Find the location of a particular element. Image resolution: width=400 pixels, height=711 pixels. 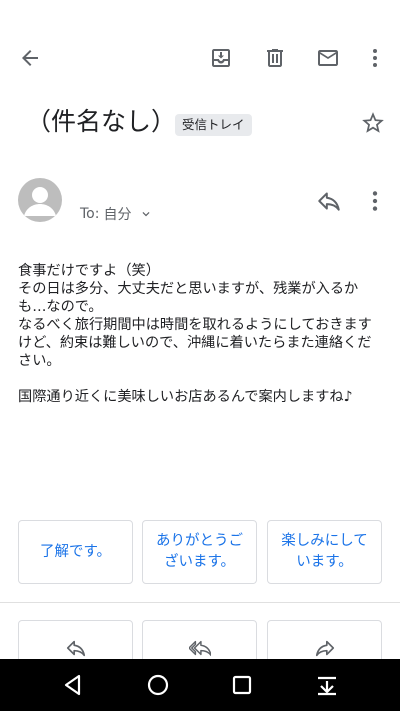

system-navigation-bar is located at coordinates (200, 685).